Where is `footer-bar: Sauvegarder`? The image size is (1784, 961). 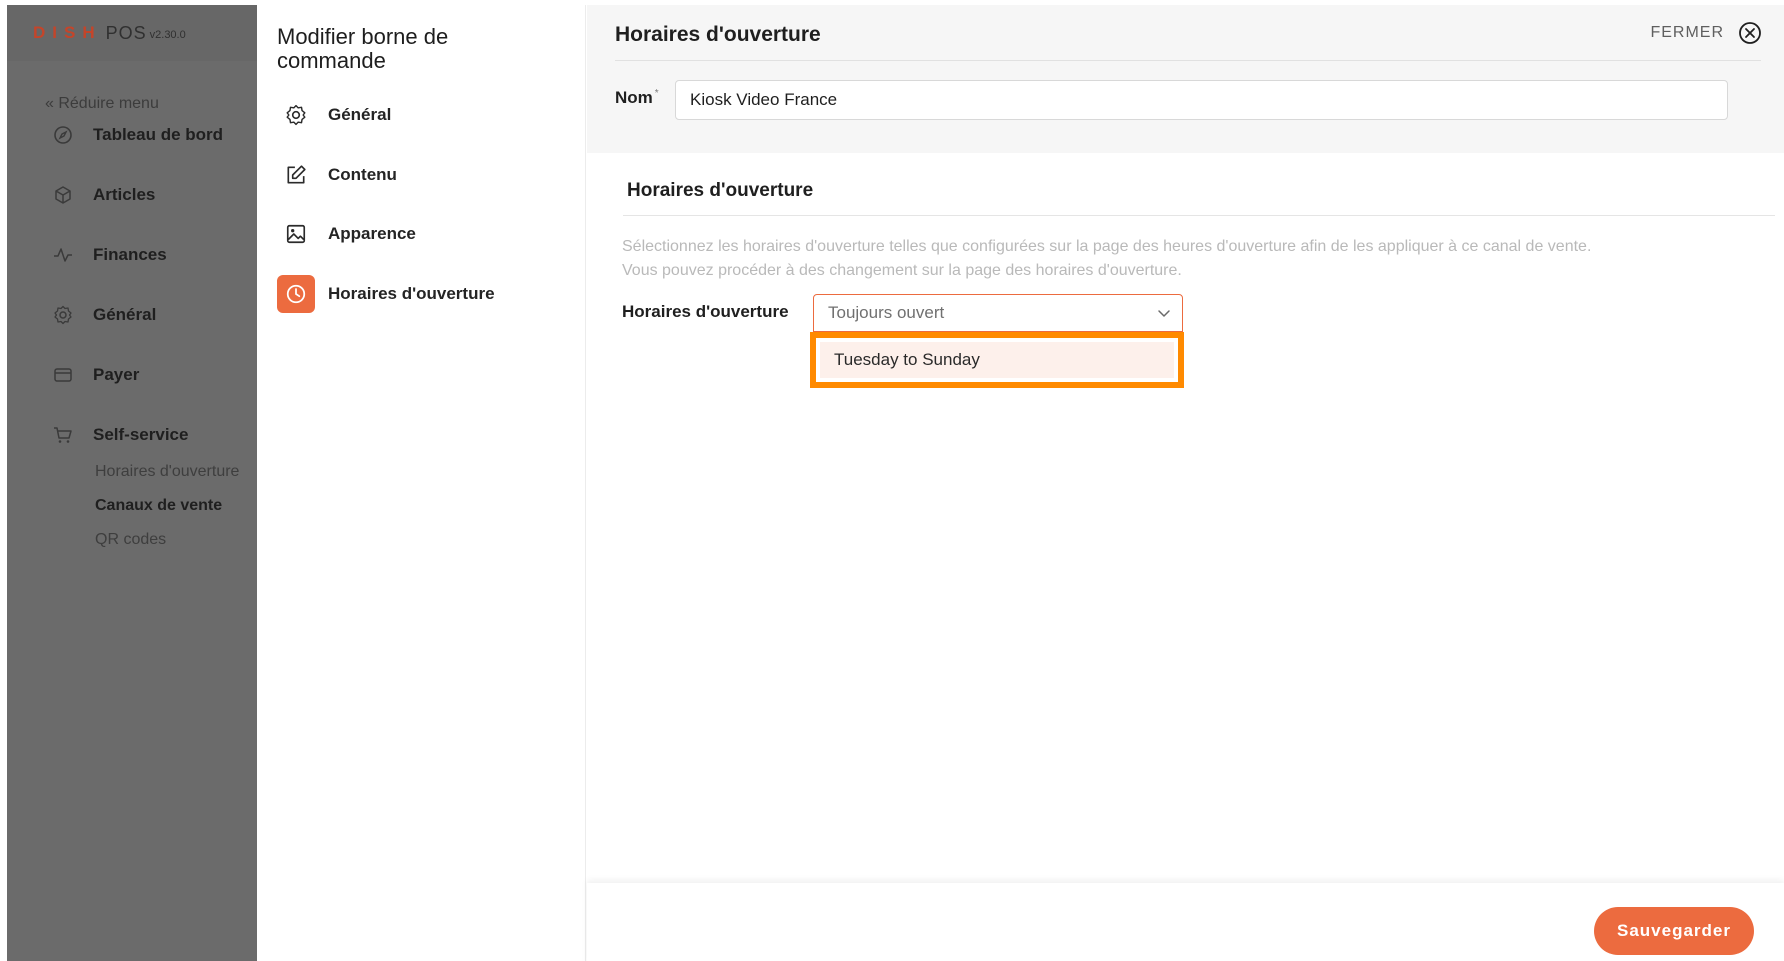 footer-bar: Sauvegarder is located at coordinates (1185, 922).